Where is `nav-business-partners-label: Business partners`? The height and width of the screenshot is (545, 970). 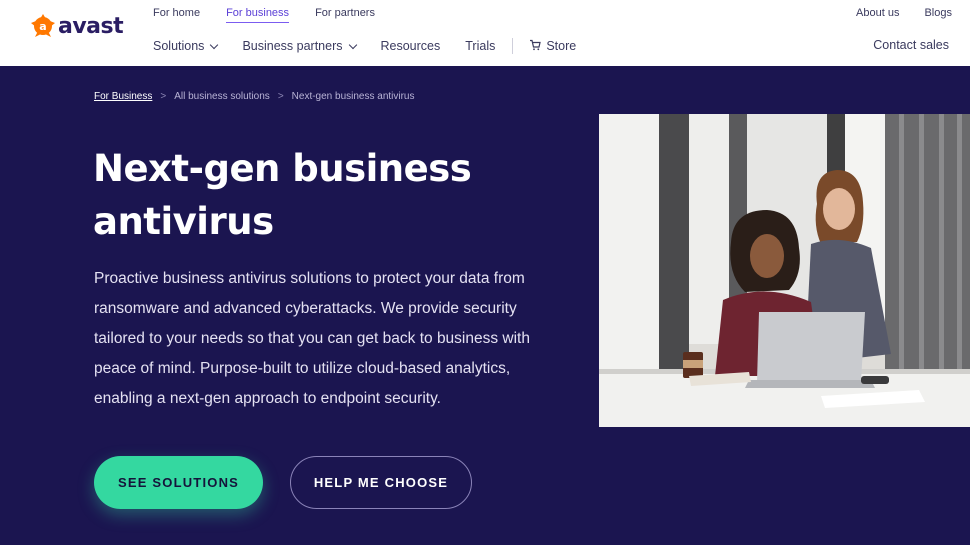
nav-business-partners-label: Business partners is located at coordinates (292, 46).